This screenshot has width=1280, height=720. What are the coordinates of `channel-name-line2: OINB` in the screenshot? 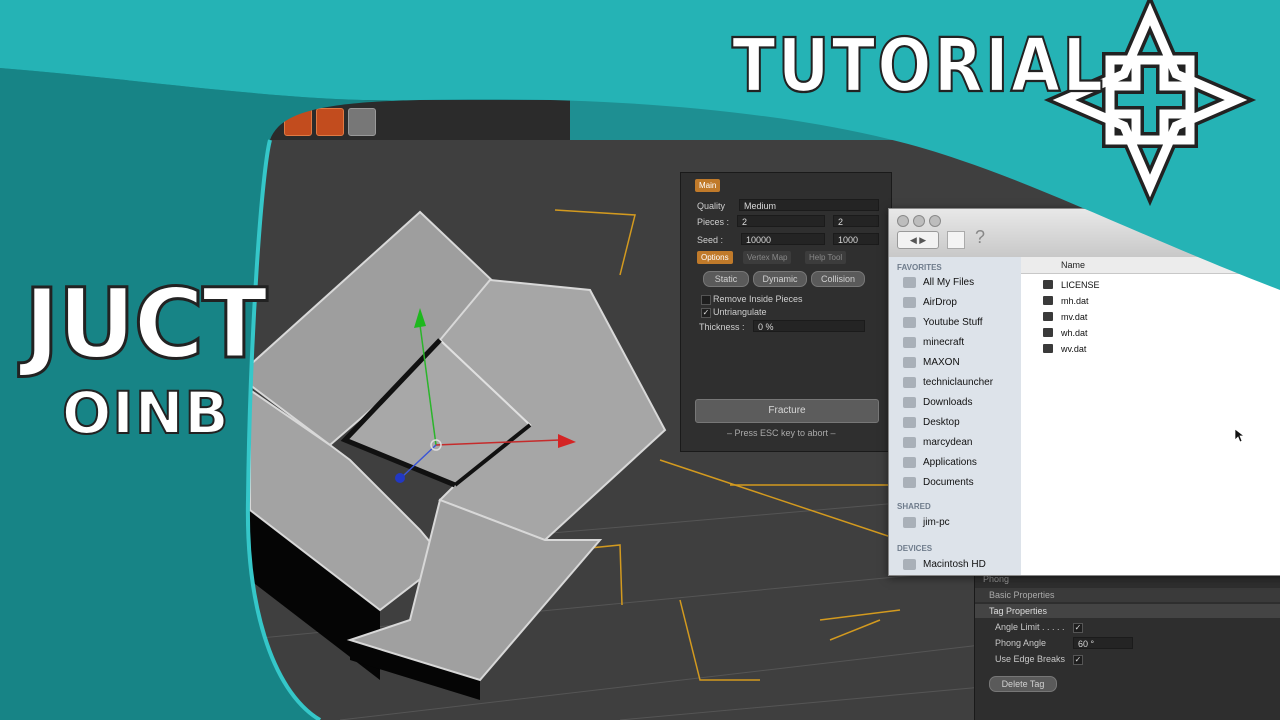 It's located at (145, 413).